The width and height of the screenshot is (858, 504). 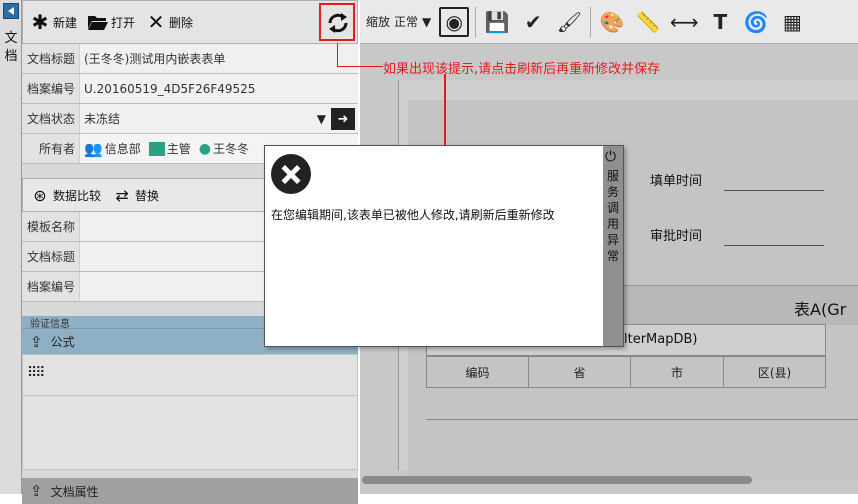 I want to click on column-header-row: 编码 省 市 区(县), so click(x=626, y=372).